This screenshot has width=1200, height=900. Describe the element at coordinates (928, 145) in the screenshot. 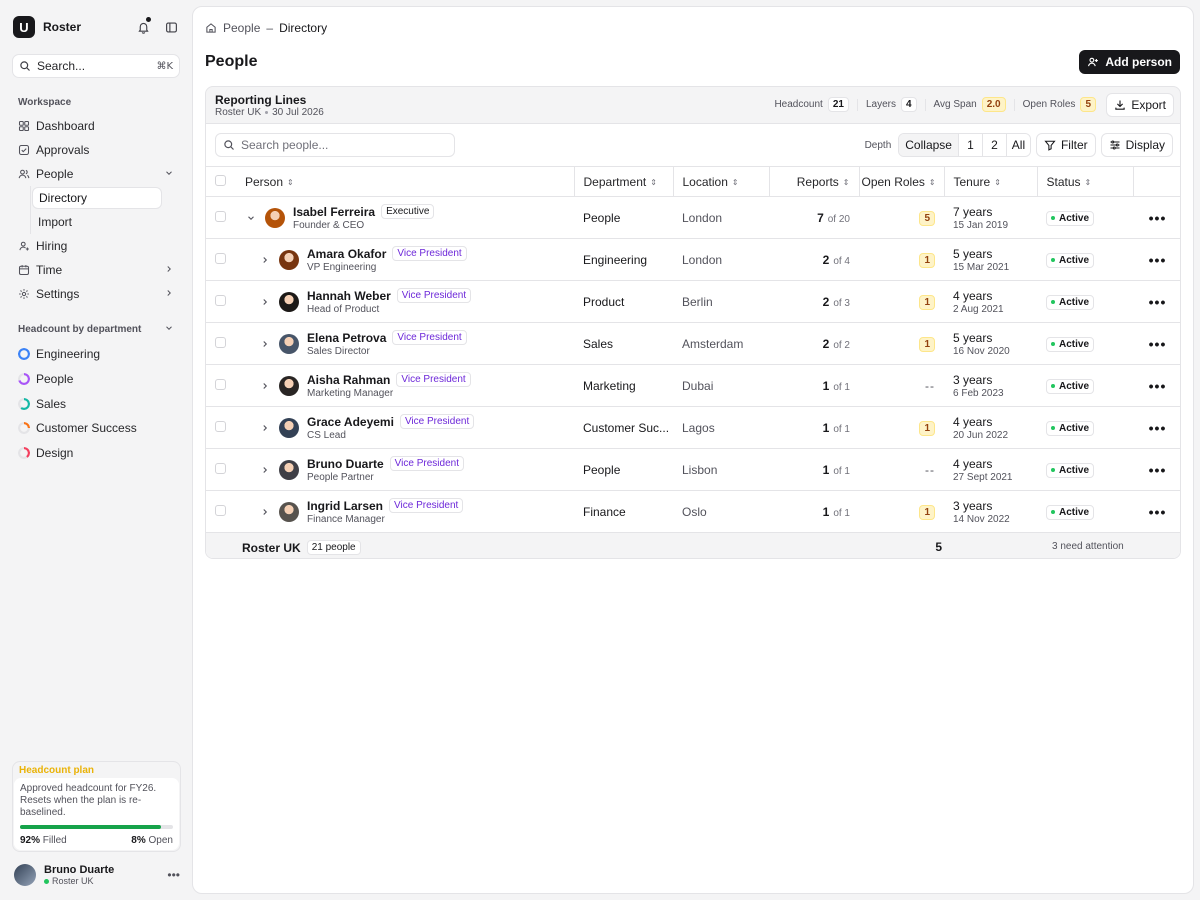

I see `depth-collapse: Collapse` at that location.